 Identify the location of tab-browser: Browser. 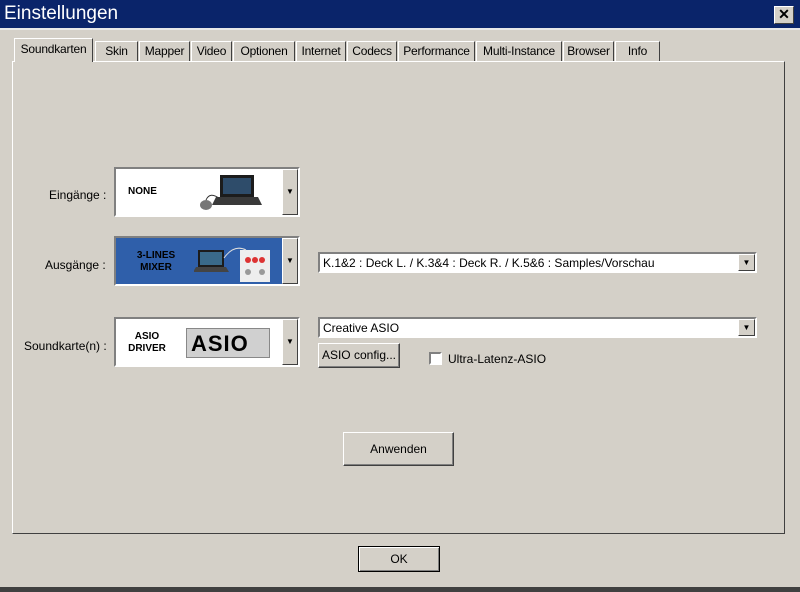
(588, 51).